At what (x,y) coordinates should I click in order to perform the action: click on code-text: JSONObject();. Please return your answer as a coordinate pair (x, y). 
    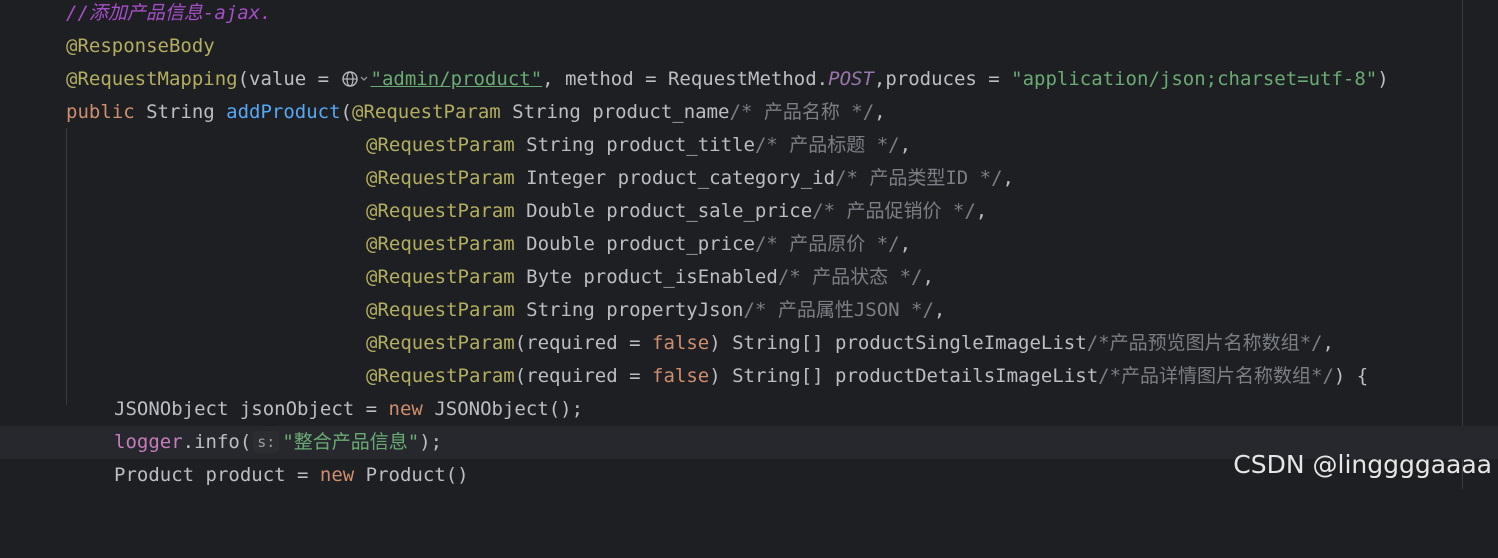
    Looking at the image, I should click on (503, 409).